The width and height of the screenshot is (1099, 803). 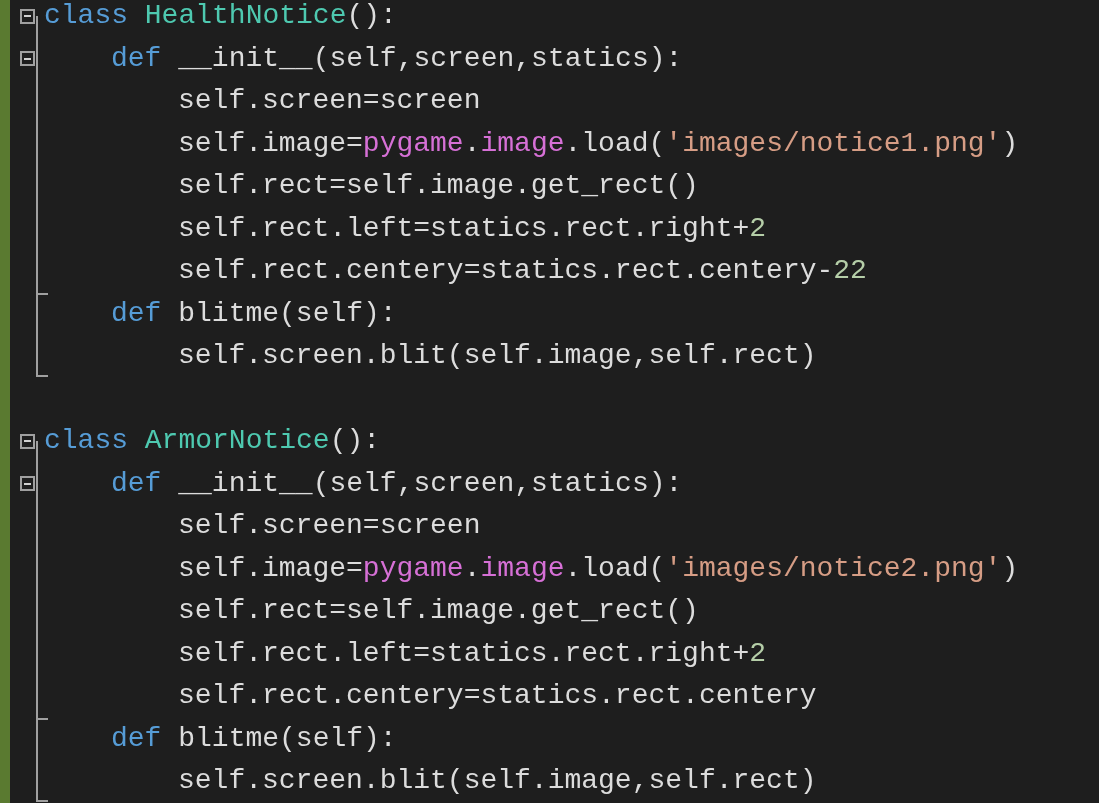 What do you see at coordinates (598, 143) in the screenshot?
I see `code-line: self.image=pygame.image.load('images/notice1.png')` at bounding box center [598, 143].